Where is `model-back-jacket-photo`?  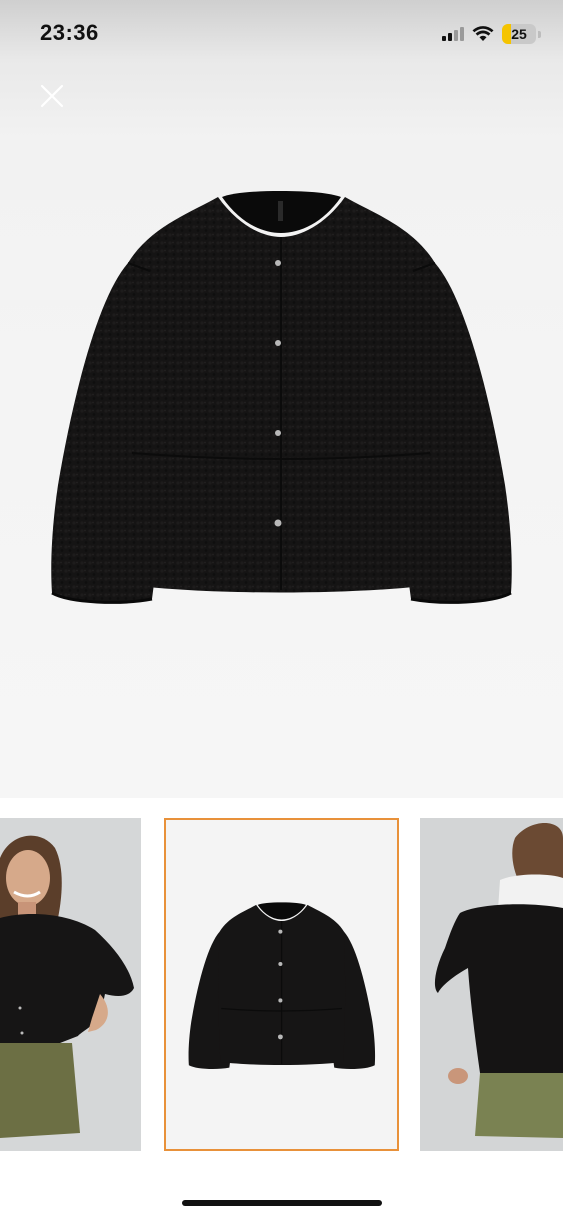
model-back-jacket-photo is located at coordinates (491, 984).